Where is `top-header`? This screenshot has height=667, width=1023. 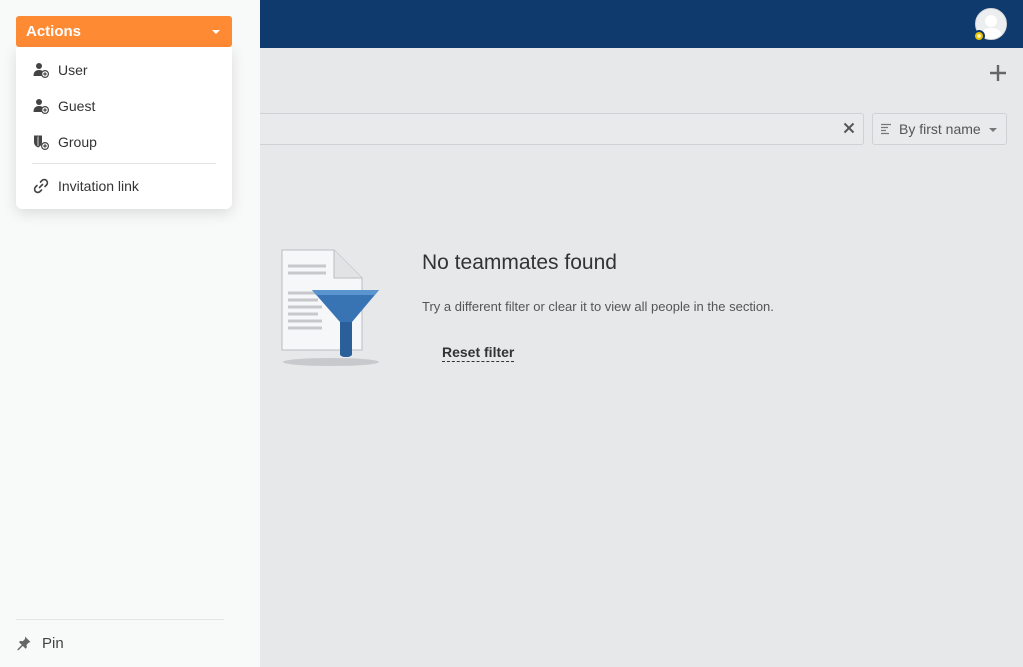
top-header is located at coordinates (641, 24).